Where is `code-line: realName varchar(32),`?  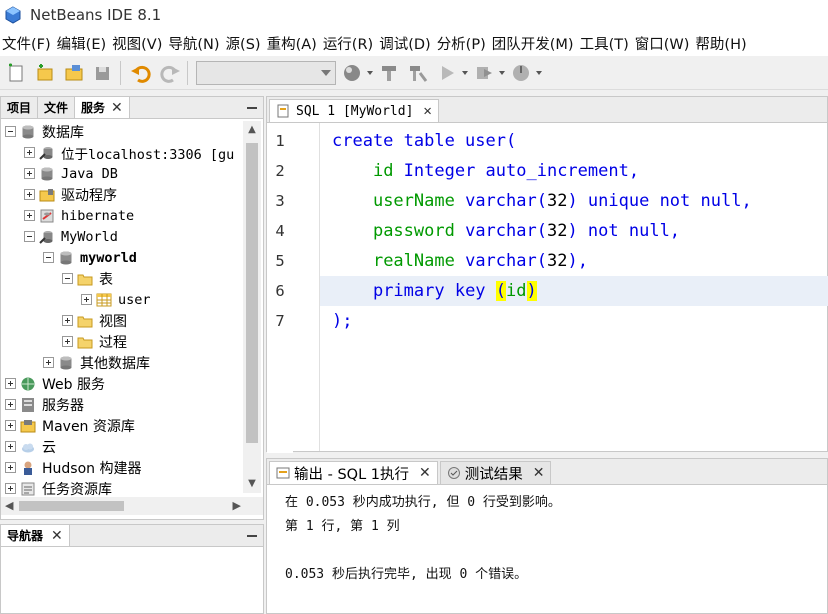
code-line: realName varchar(32), is located at coordinates (574, 261).